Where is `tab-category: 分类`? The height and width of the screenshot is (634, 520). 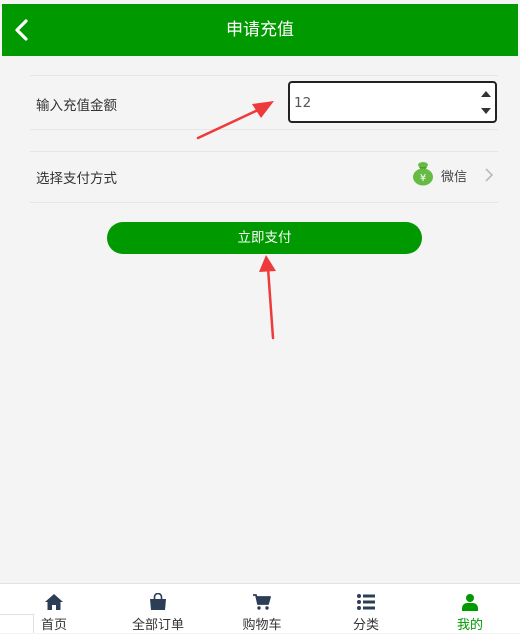
tab-category: 分类 is located at coordinates (366, 609).